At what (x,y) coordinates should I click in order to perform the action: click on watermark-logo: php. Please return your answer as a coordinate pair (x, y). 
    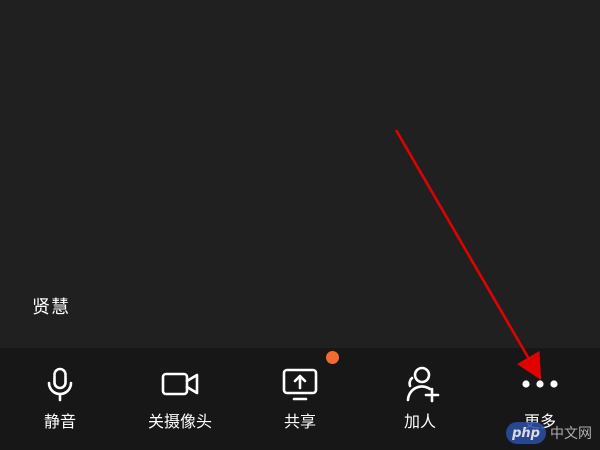
    Looking at the image, I should click on (526, 433).